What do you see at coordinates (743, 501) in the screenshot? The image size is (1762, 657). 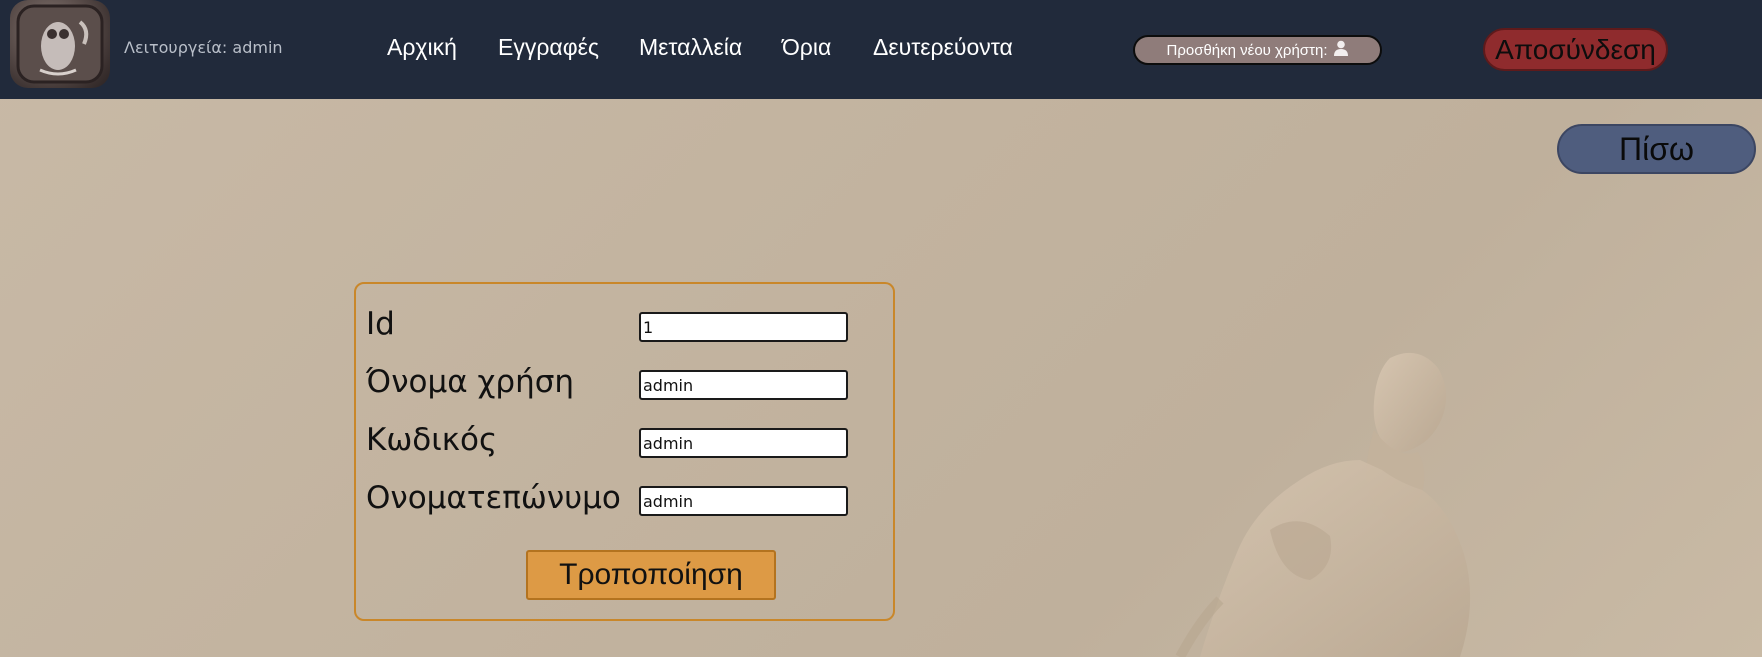 I see `fullname-field` at bounding box center [743, 501].